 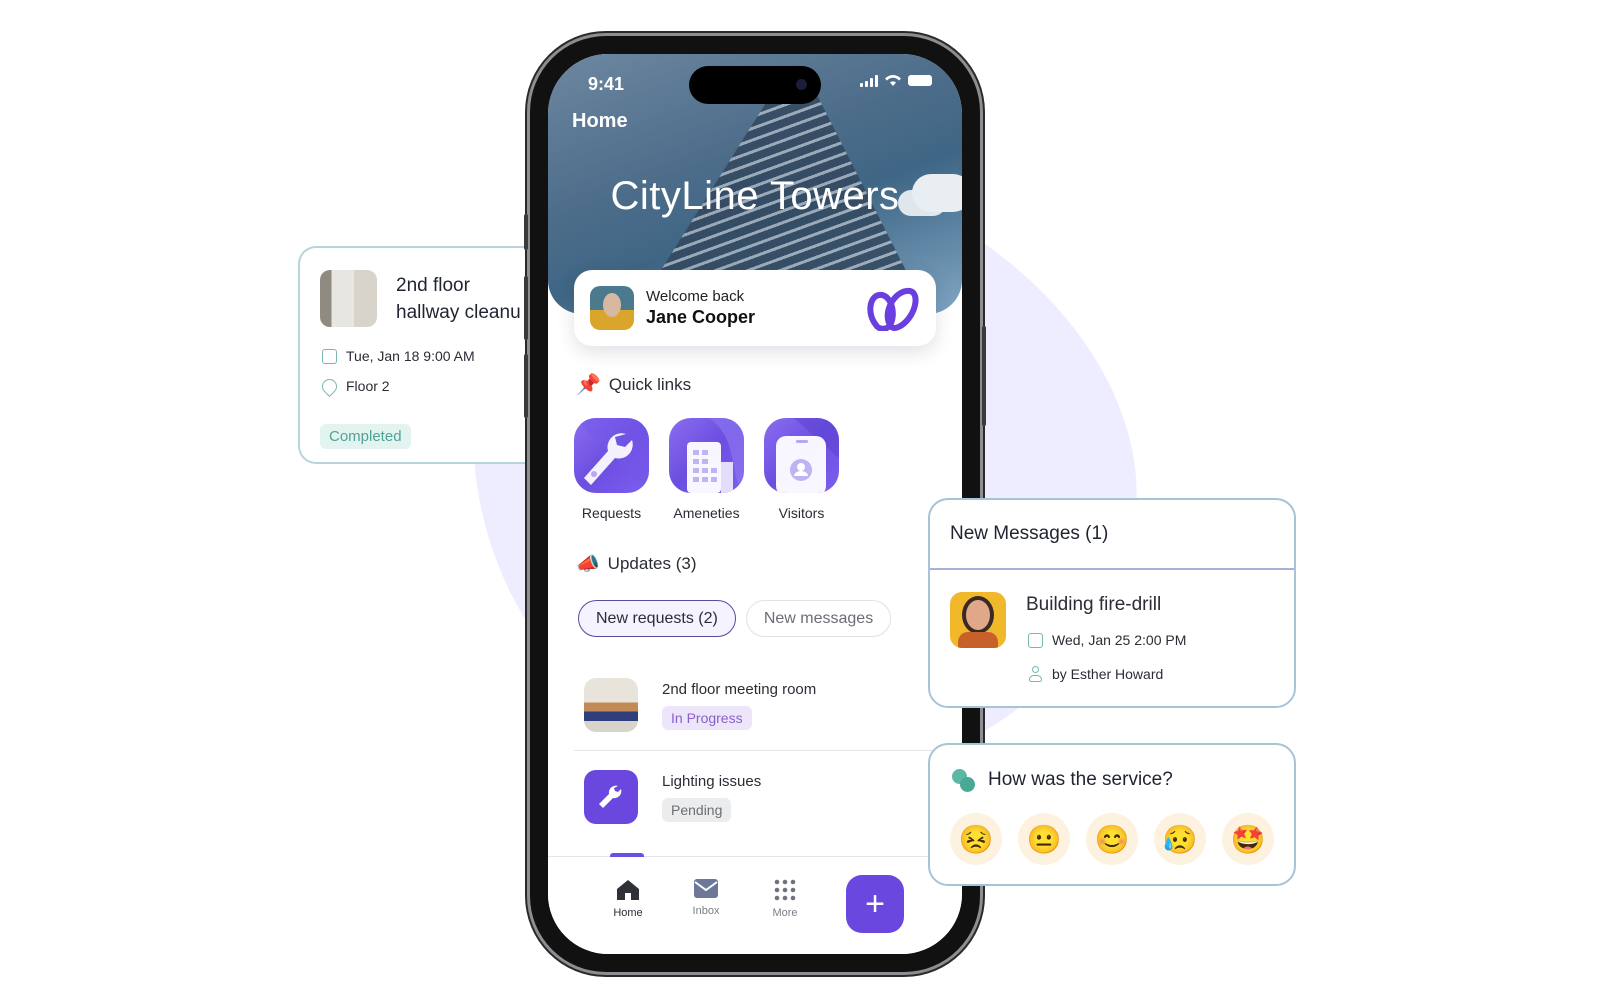 I want to click on message-date-text: Wed, Jan 25 2:00 PM, so click(x=1119, y=640).